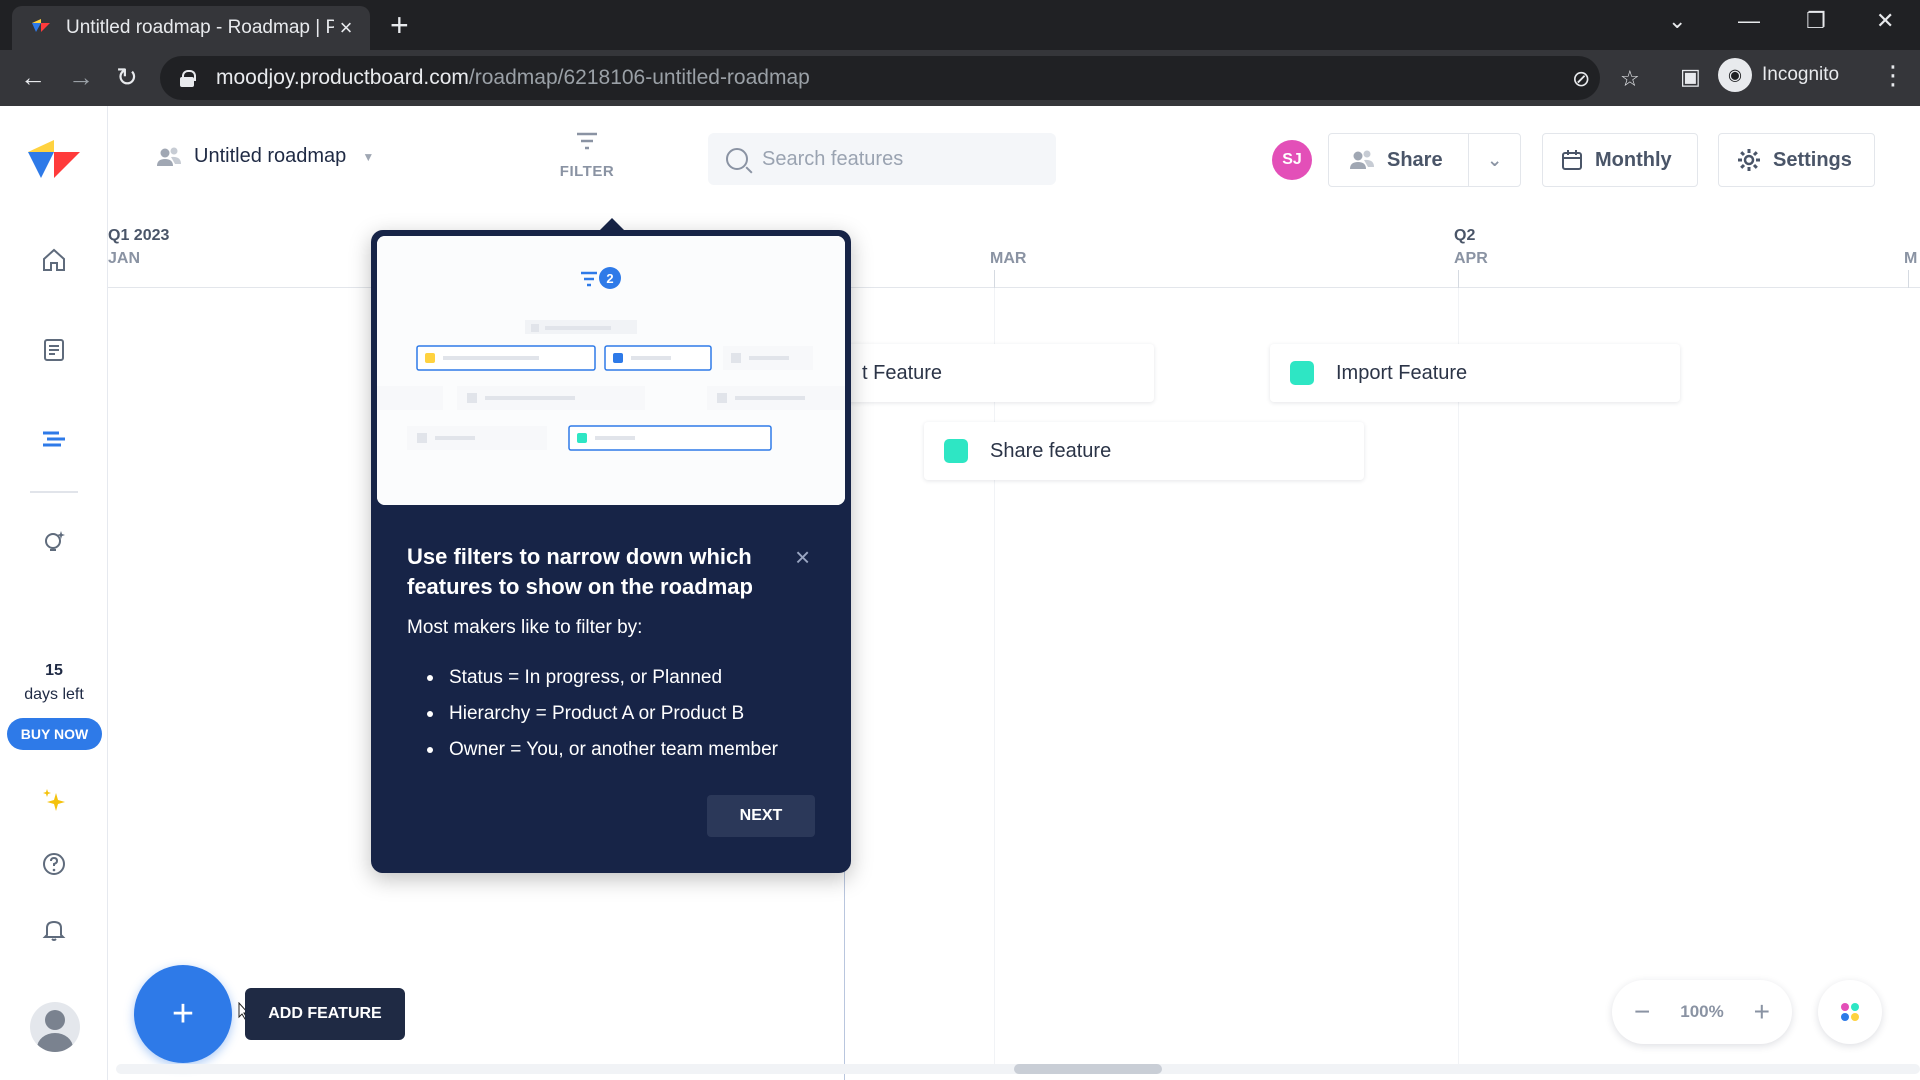  Describe the element at coordinates (55, 1027) in the screenshot. I see `user-avatar` at that location.